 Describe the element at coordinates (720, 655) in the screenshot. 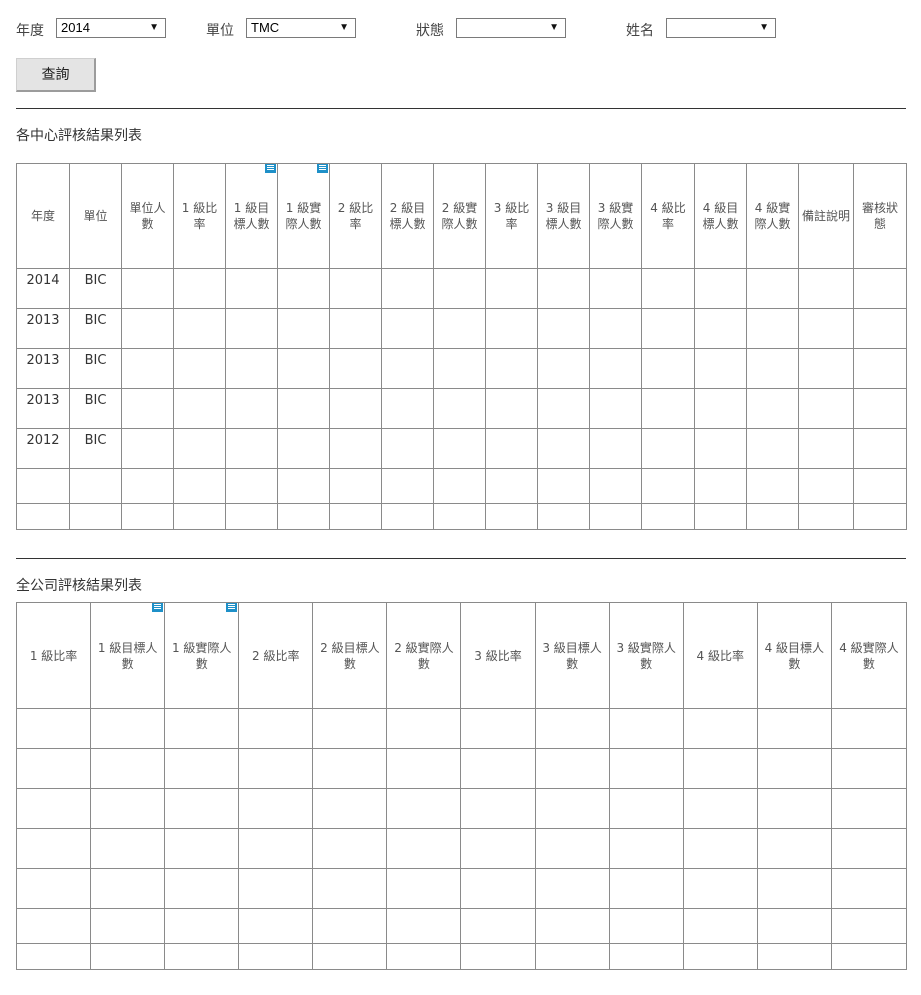

I see `column-header: 4 級比率` at that location.